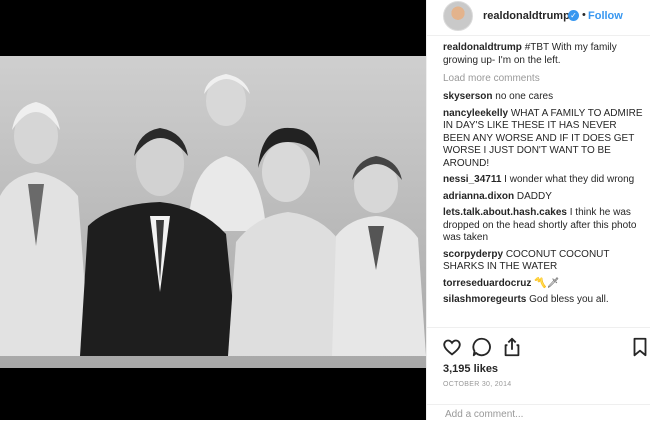 The image size is (650, 424). I want to click on add-comment-input, so click(540, 414).